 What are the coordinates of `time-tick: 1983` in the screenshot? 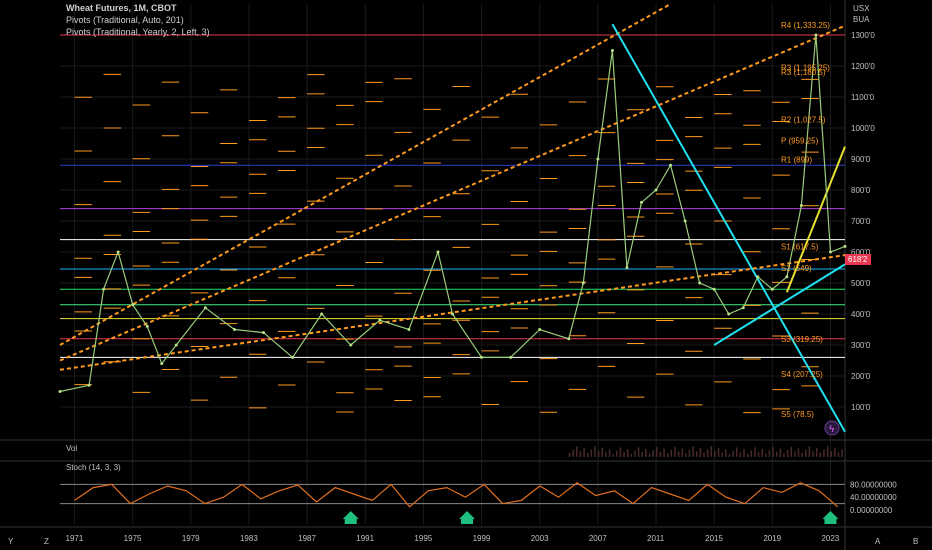 It's located at (249, 538).